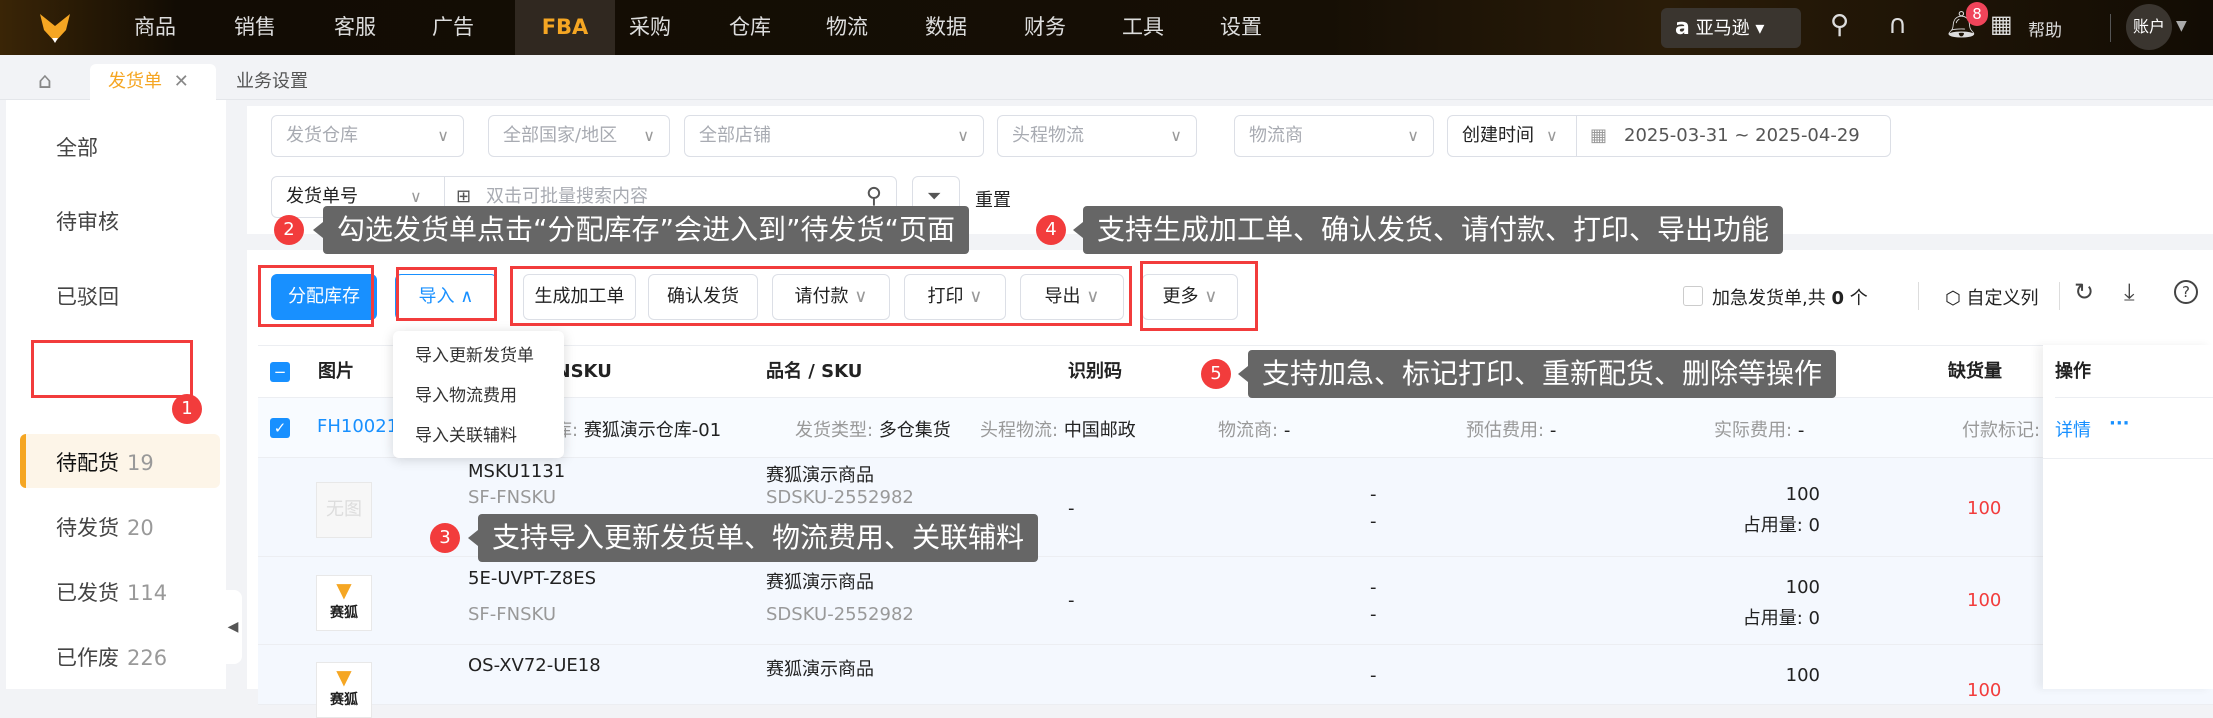  Describe the element at coordinates (87, 221) in the screenshot. I see `sidebar-item-pending-review: 待审核` at that location.